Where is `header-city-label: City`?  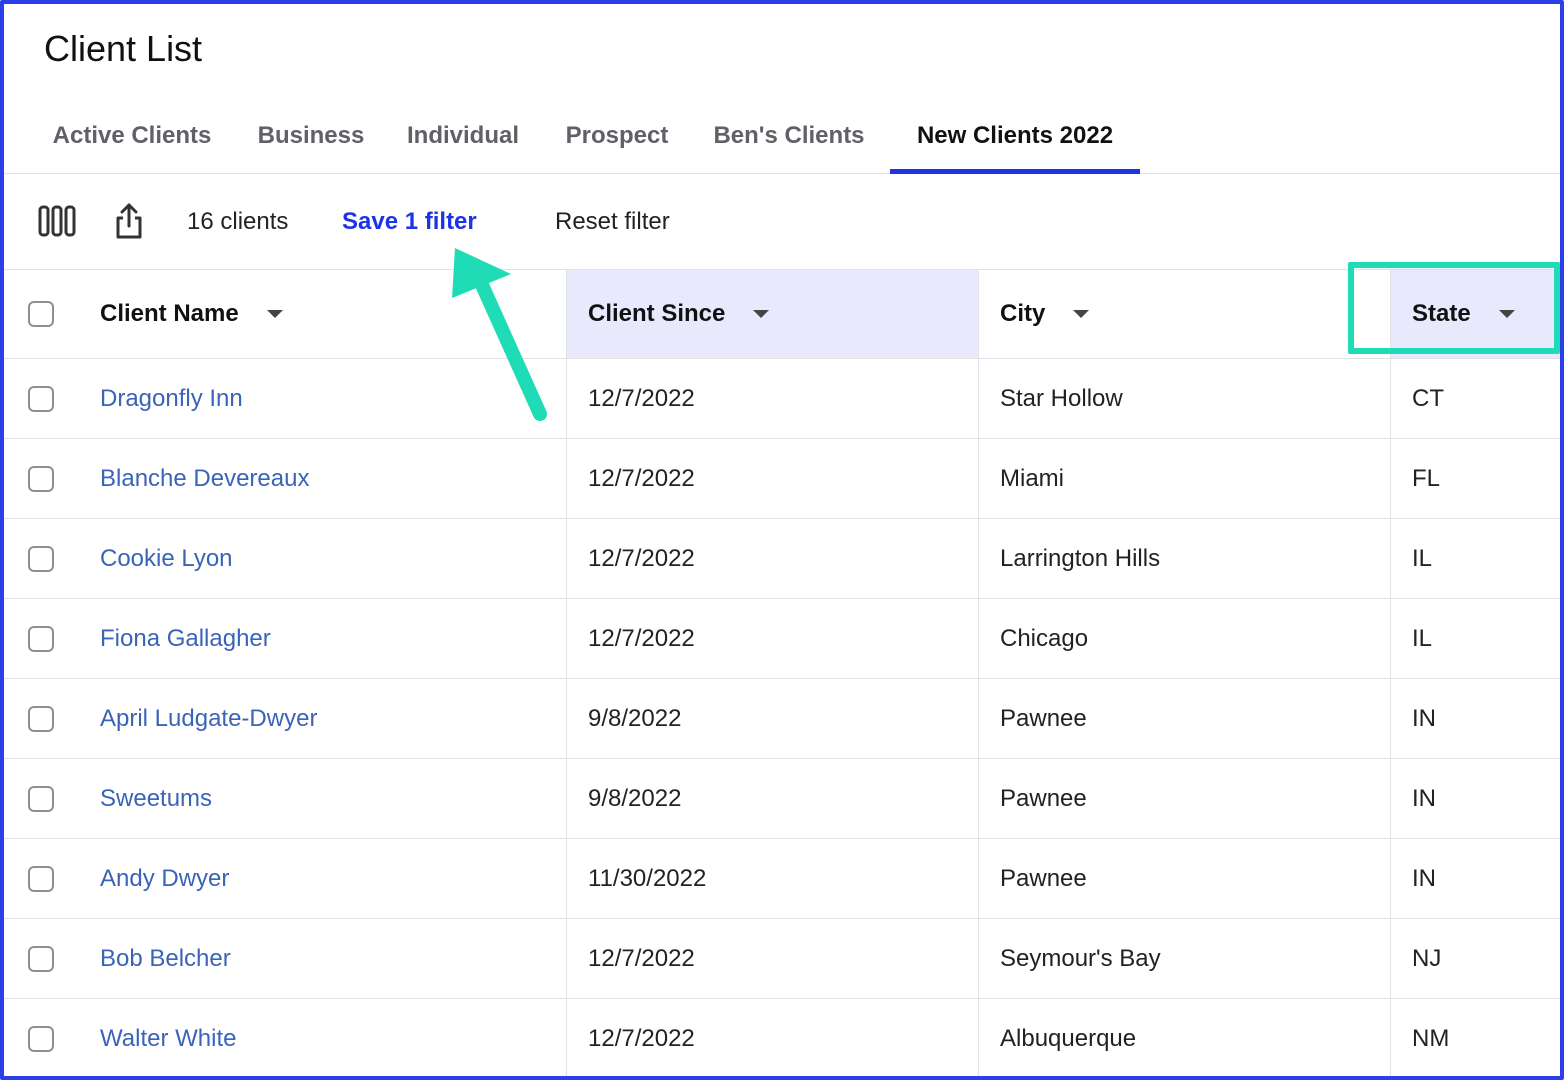 header-city-label: City is located at coordinates (1023, 313).